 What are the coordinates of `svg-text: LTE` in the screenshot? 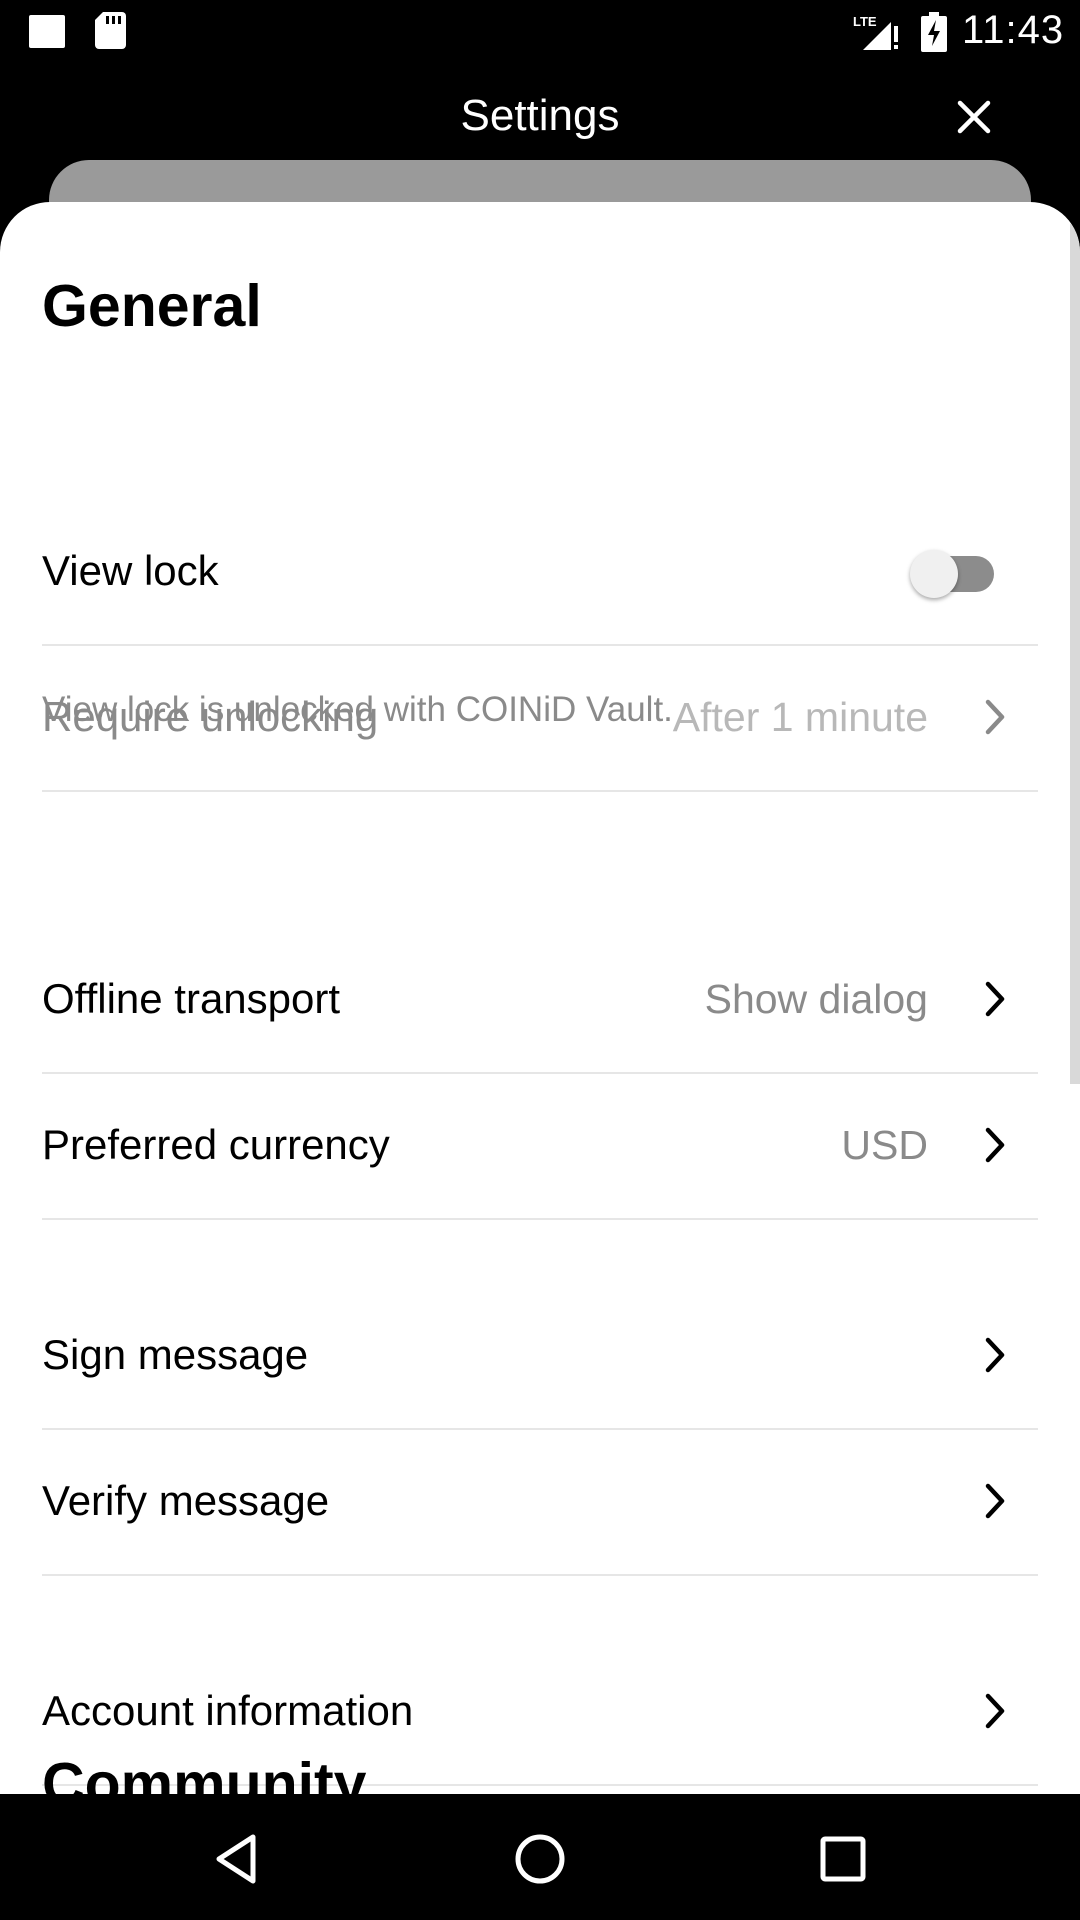 It's located at (865, 21).